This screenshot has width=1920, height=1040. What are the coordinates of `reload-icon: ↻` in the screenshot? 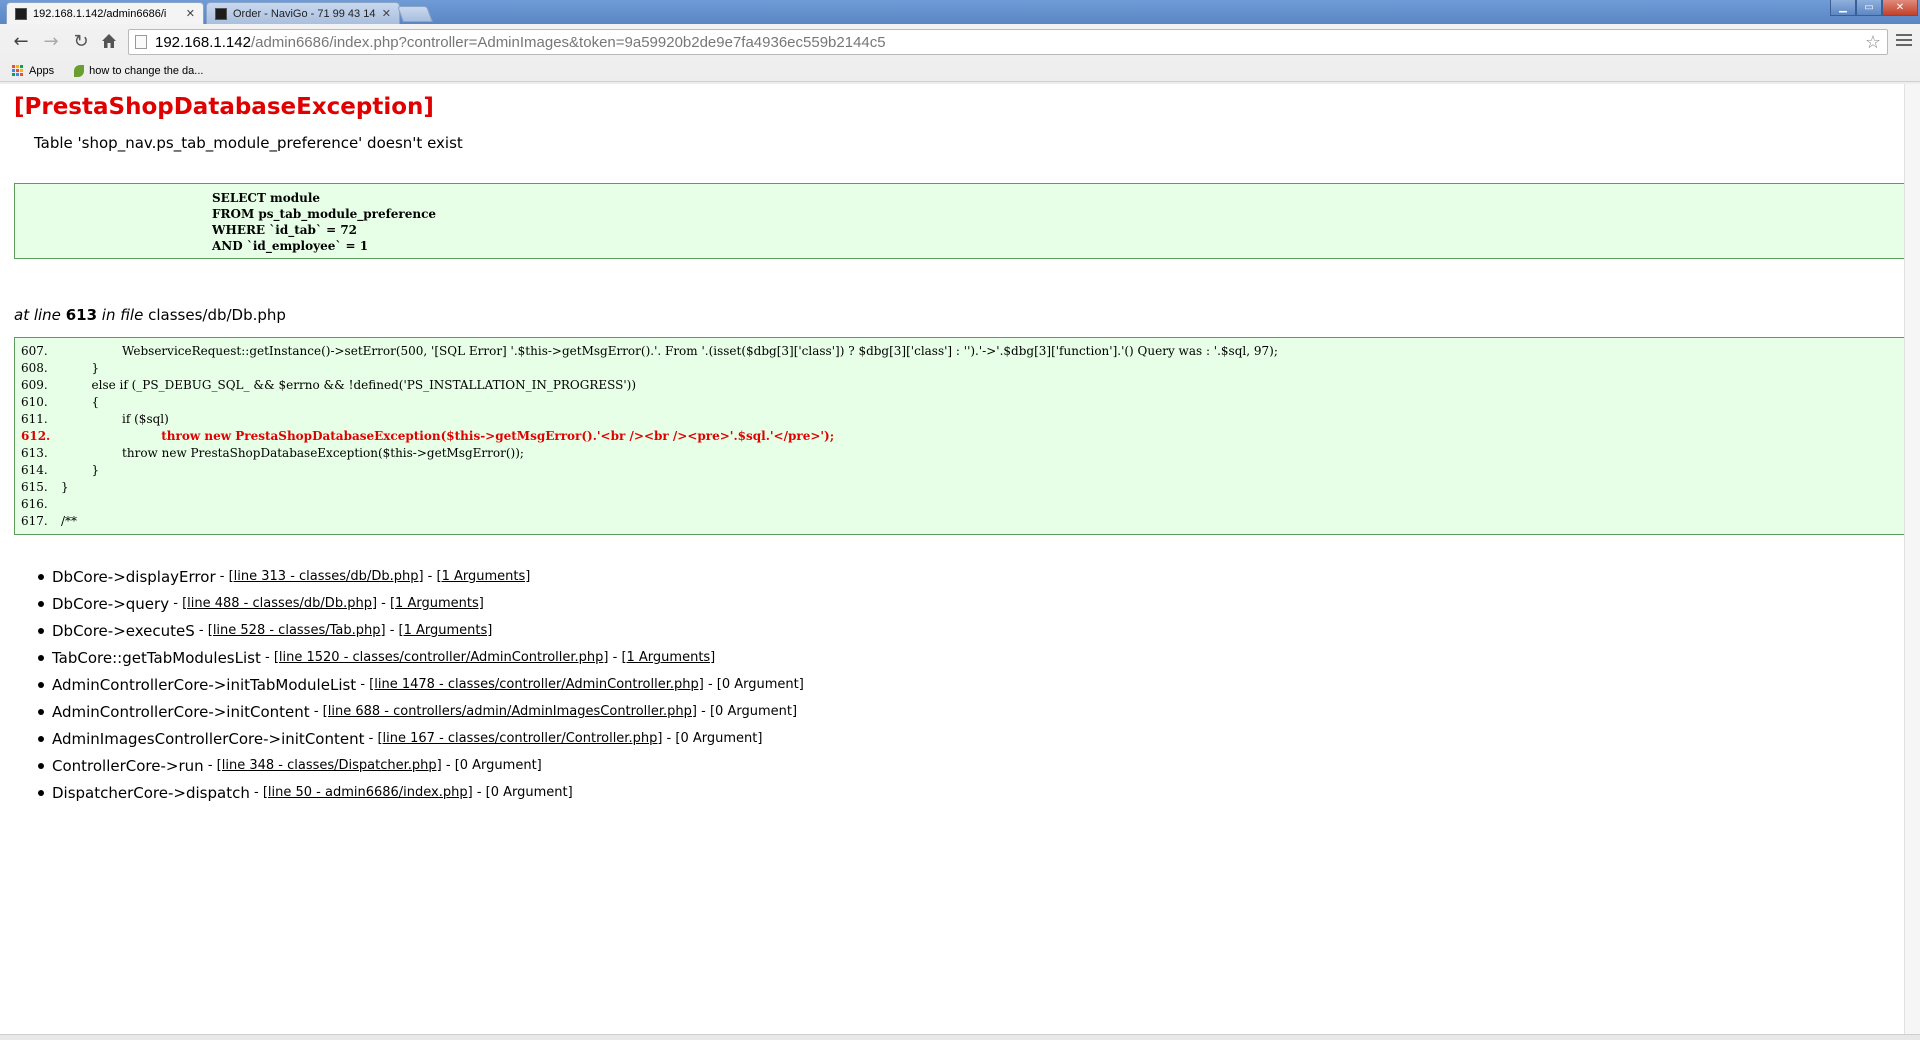 It's located at (81, 41).